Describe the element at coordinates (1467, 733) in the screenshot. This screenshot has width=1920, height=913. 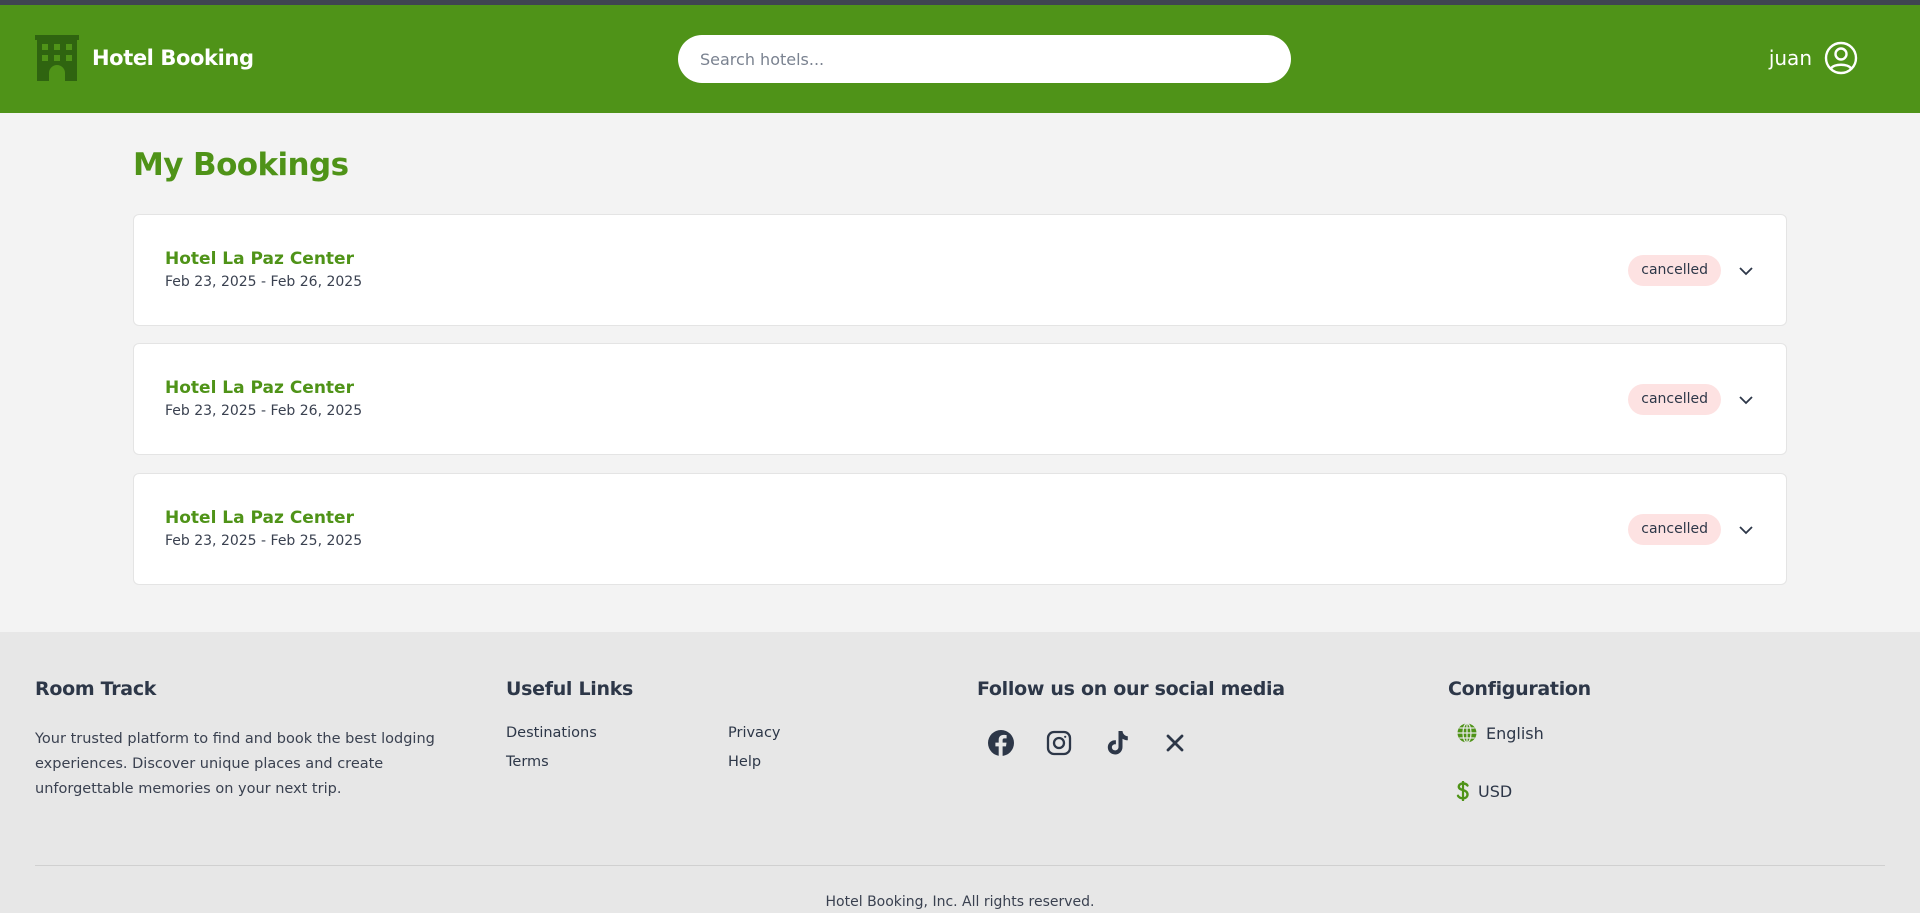
I see `globe-icon` at that location.